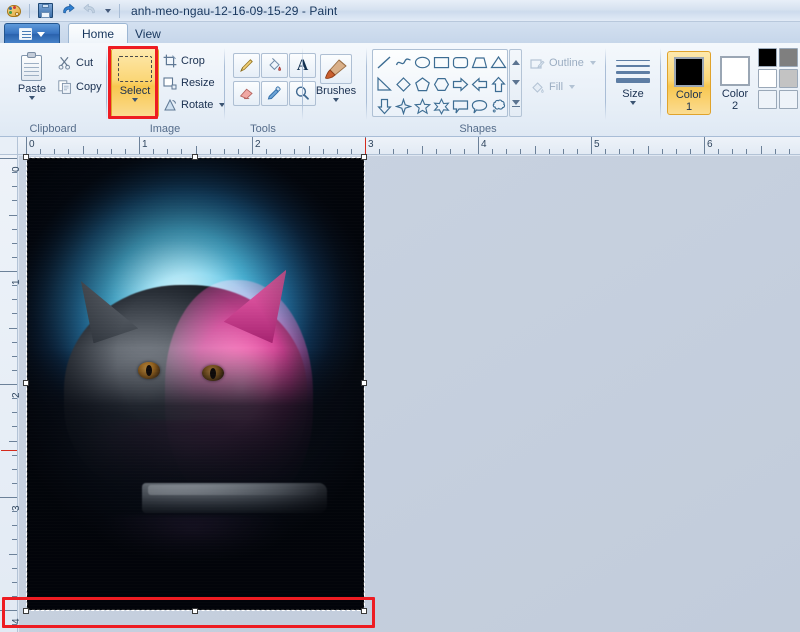 This screenshot has width=800, height=632. What do you see at coordinates (422, 84) in the screenshot?
I see `shape-pentagon` at bounding box center [422, 84].